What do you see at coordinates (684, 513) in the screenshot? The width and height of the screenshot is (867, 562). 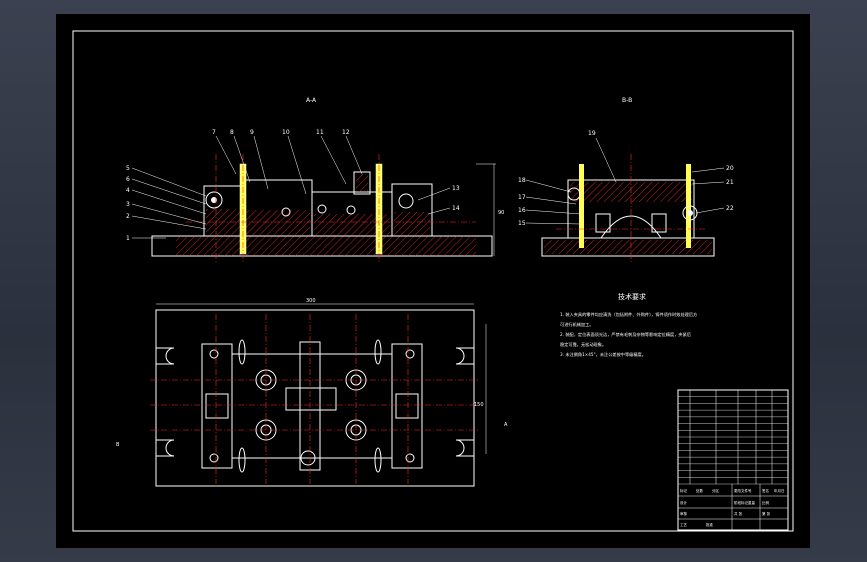 I see `tb-cell-7: 审核` at bounding box center [684, 513].